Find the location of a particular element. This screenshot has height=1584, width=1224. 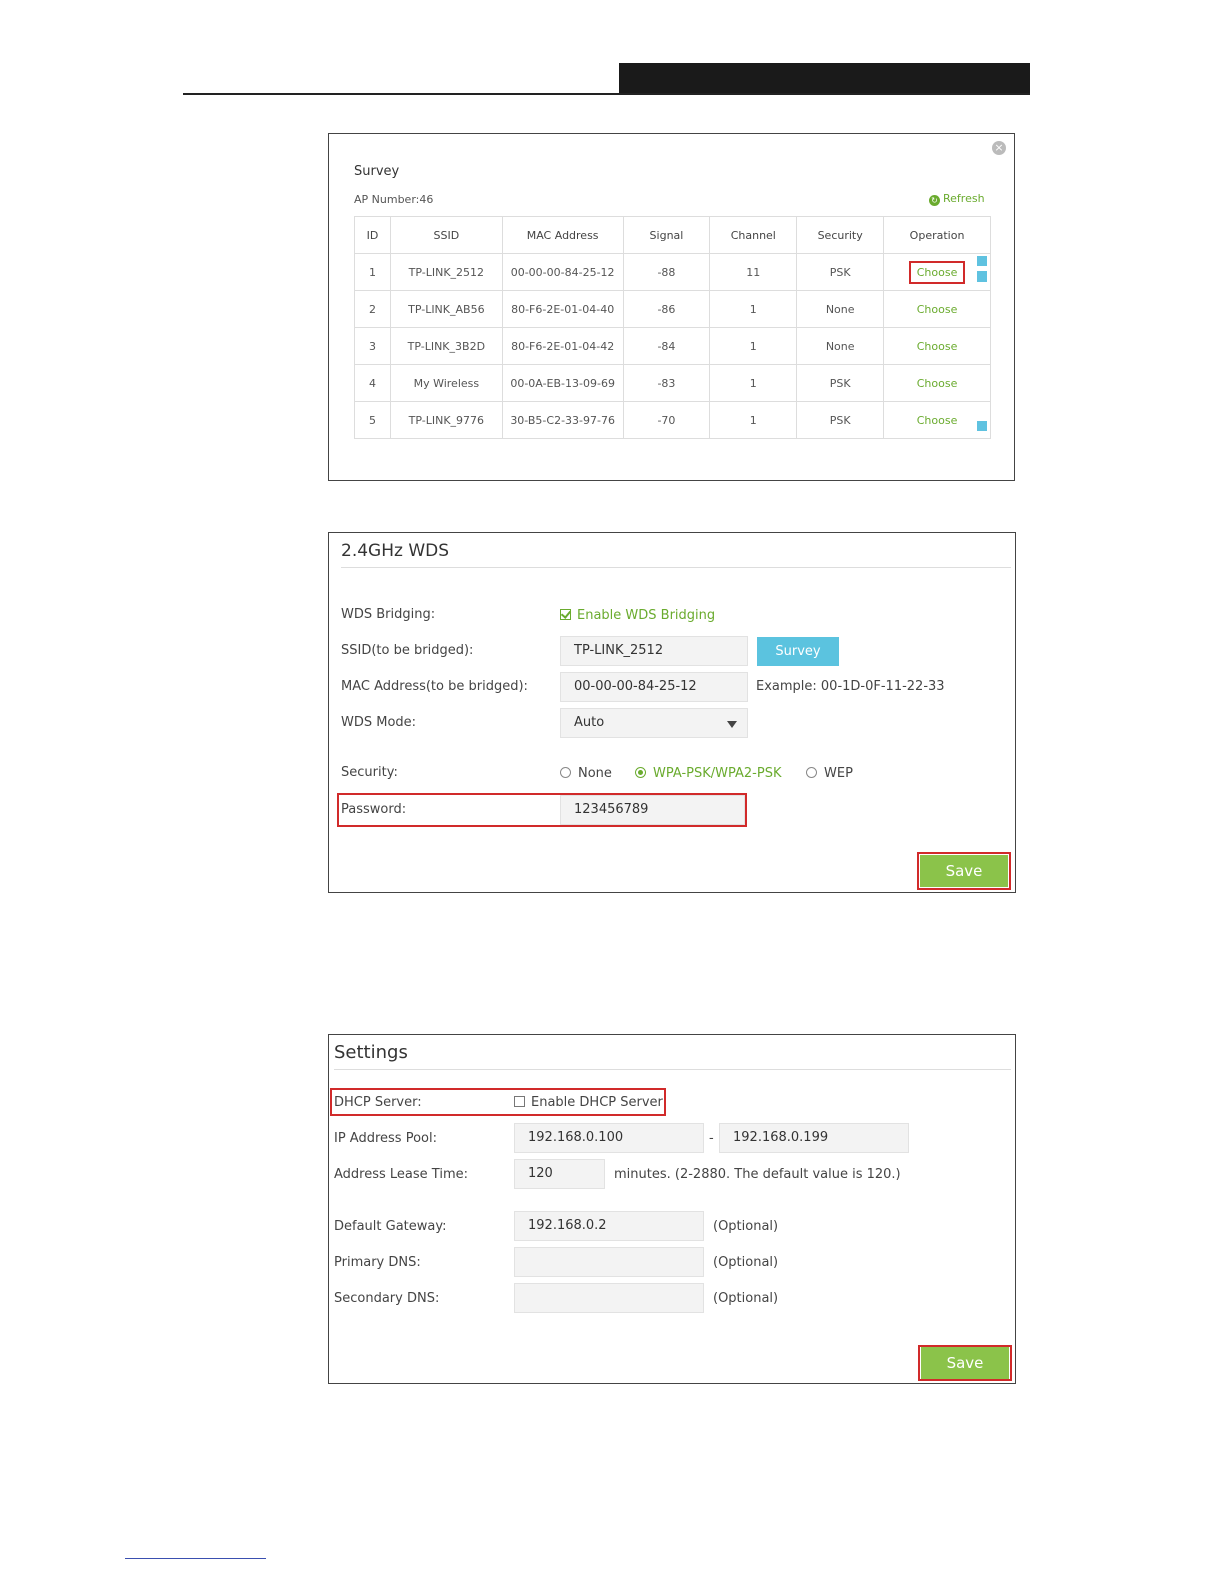

ssid-input: TP-LINK_2512 is located at coordinates (654, 651).